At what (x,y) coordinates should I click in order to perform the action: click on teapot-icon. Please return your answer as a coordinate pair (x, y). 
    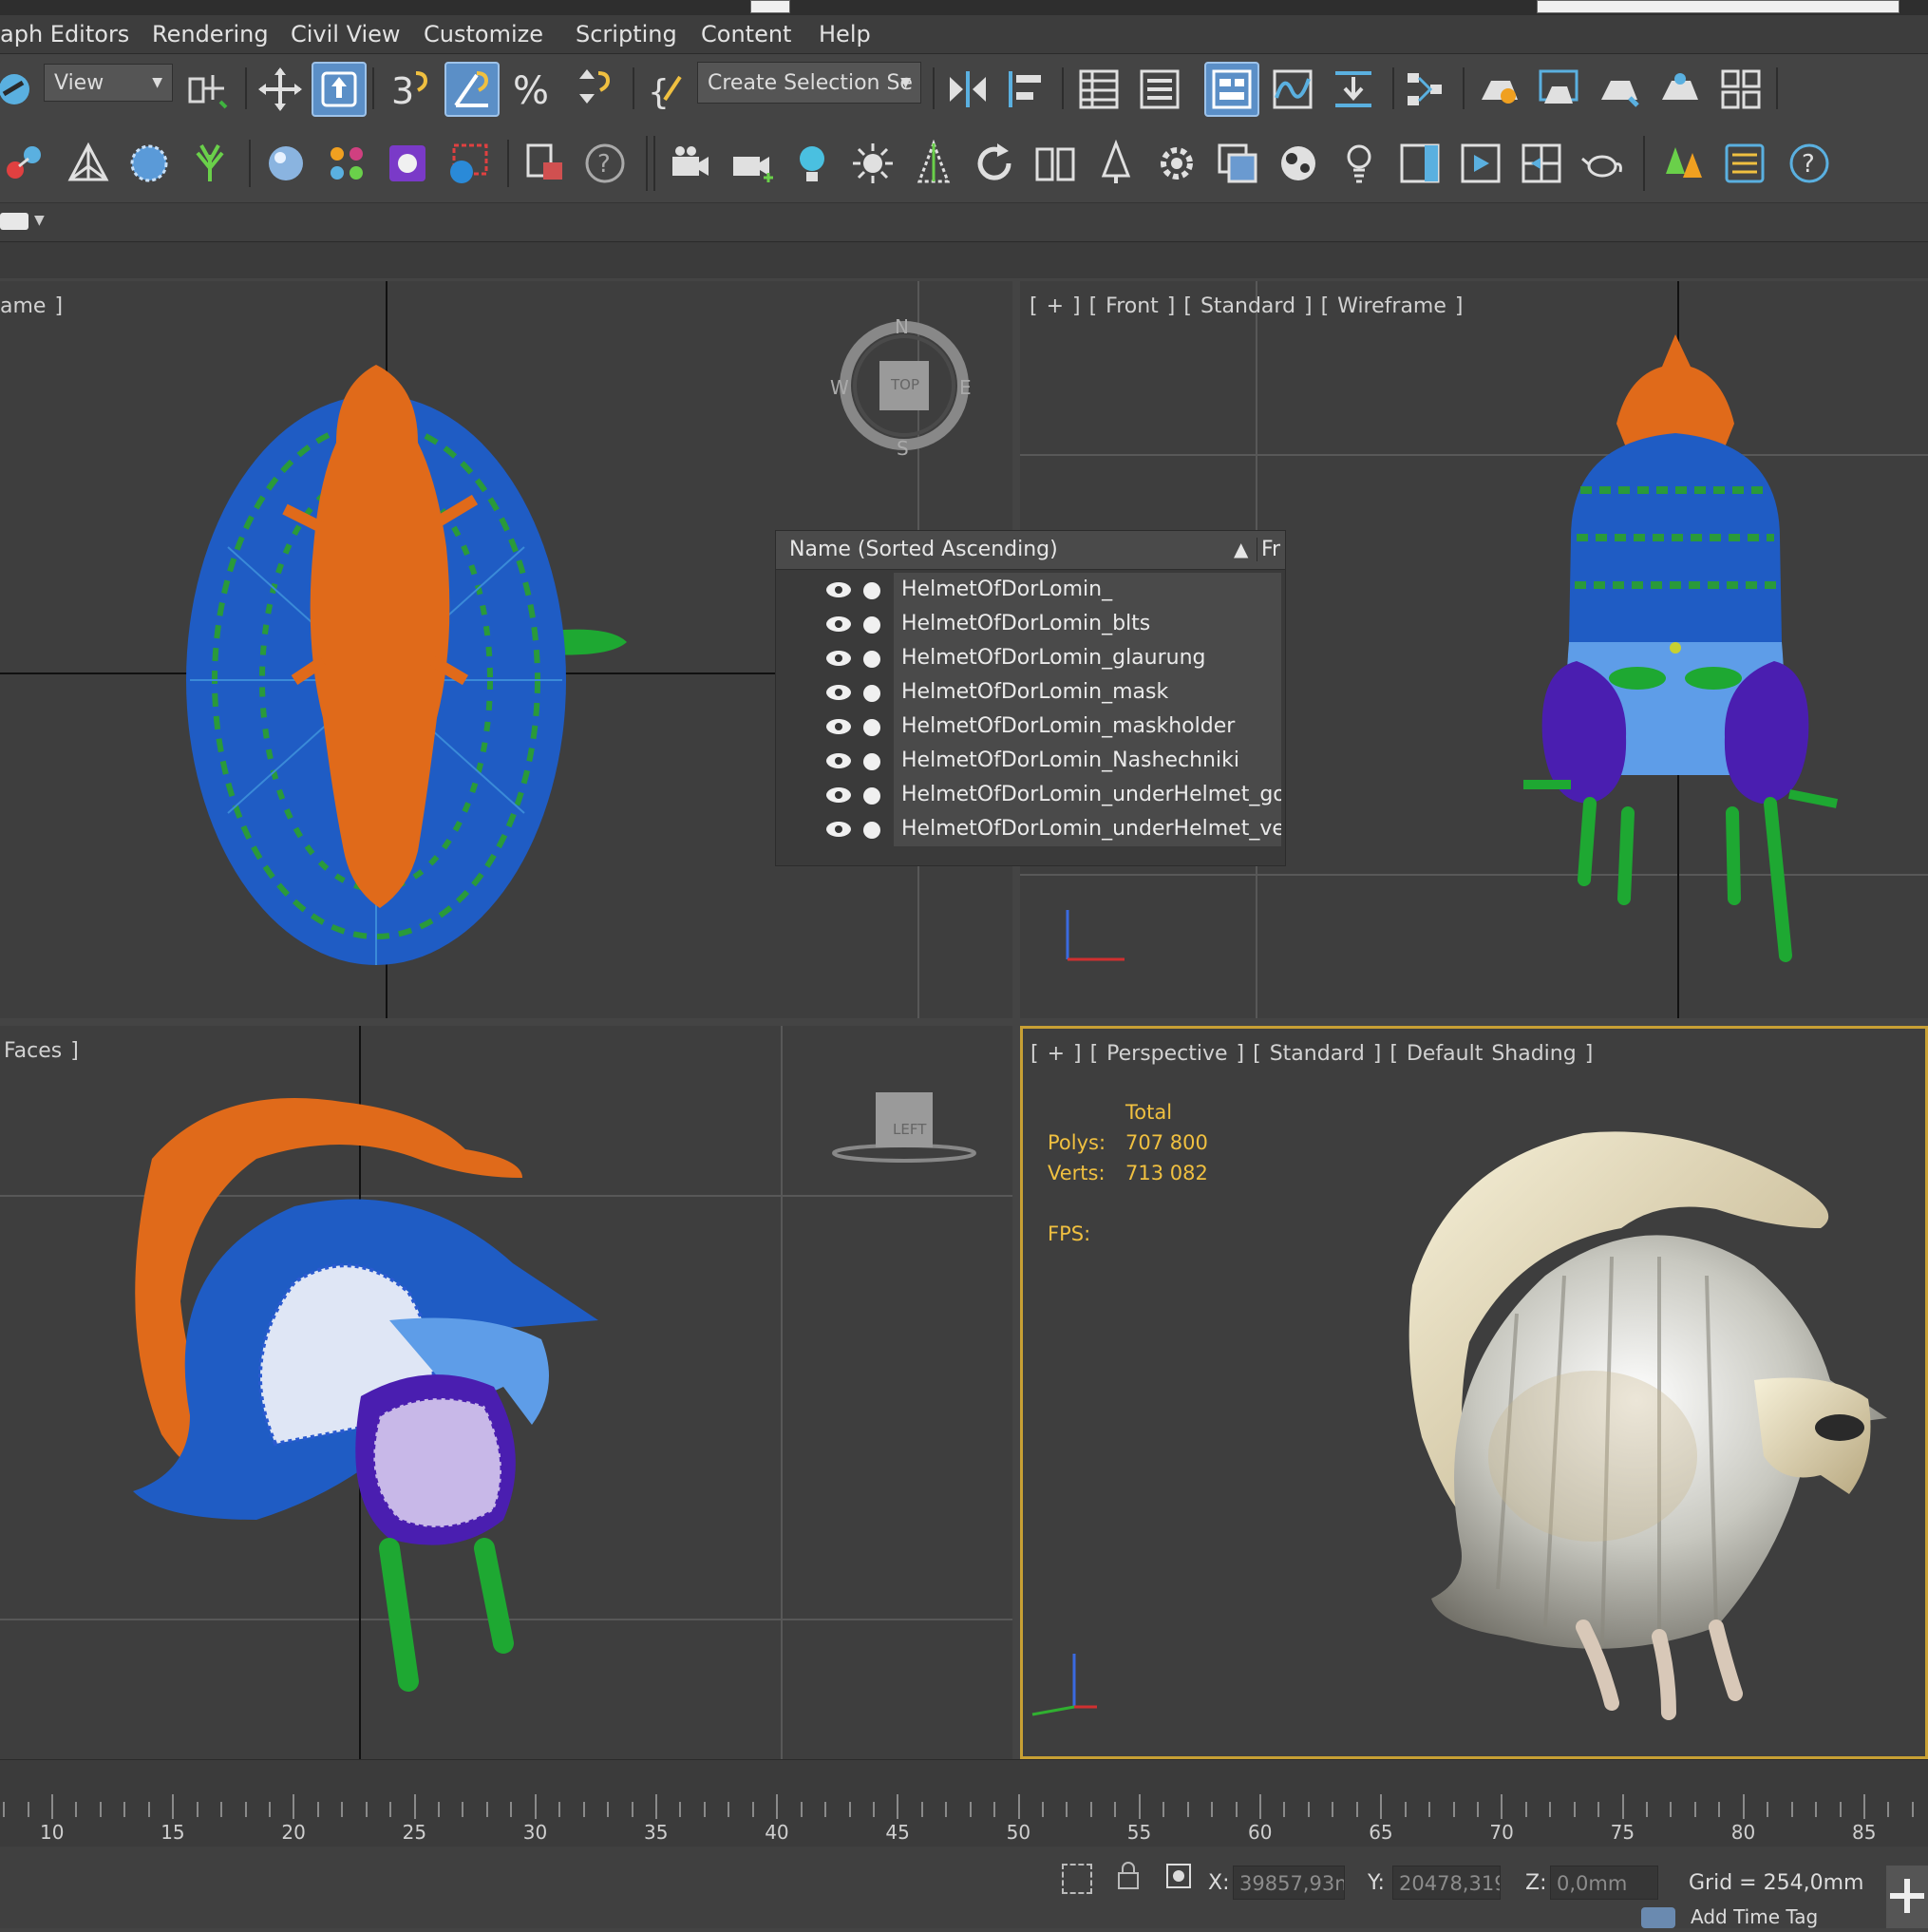
    Looking at the image, I should click on (1602, 163).